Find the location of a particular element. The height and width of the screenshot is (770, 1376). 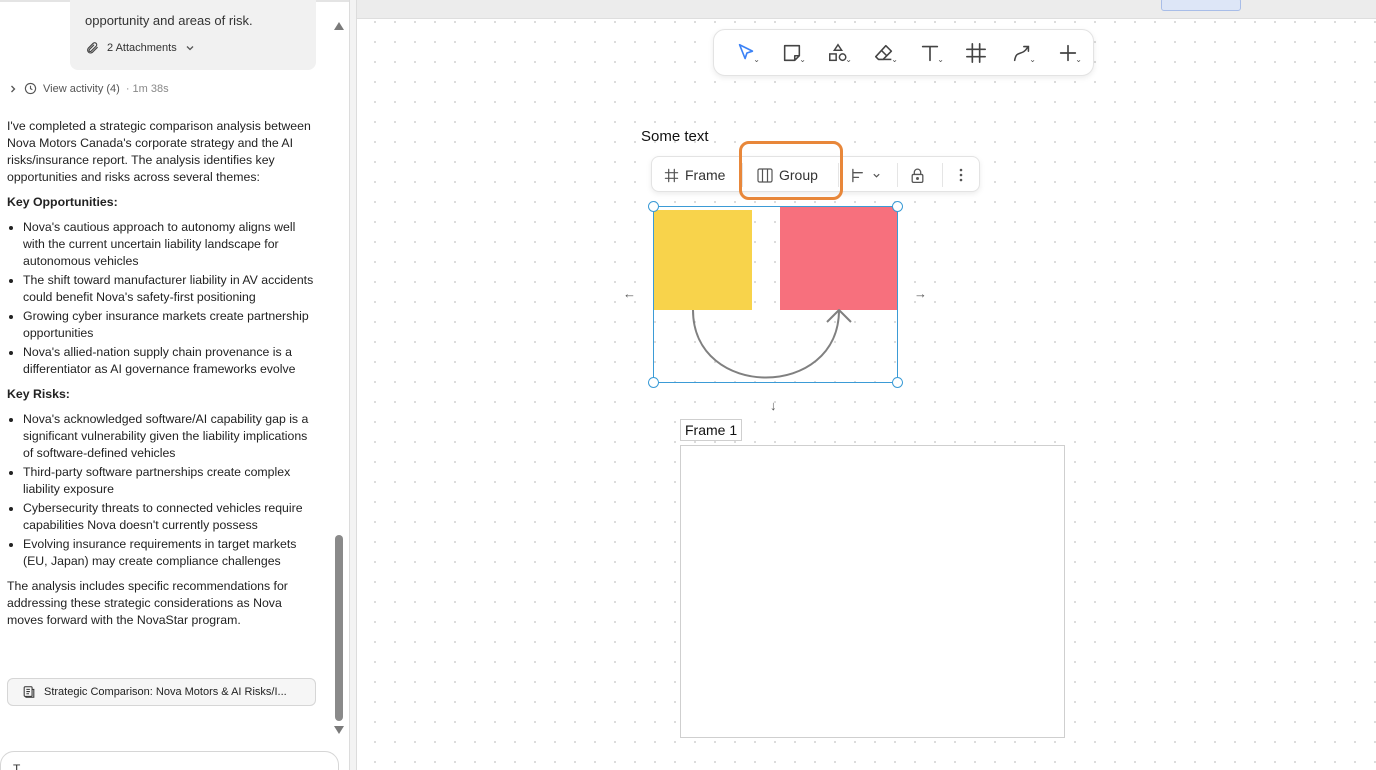

frame-button: Frame is located at coordinates (694, 175).